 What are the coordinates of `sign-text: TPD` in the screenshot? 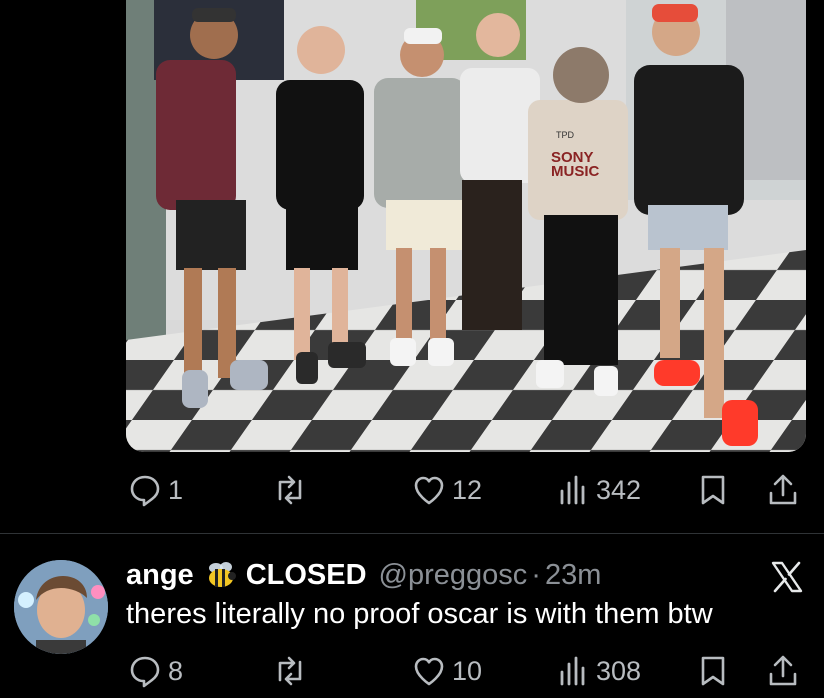 It's located at (565, 135).